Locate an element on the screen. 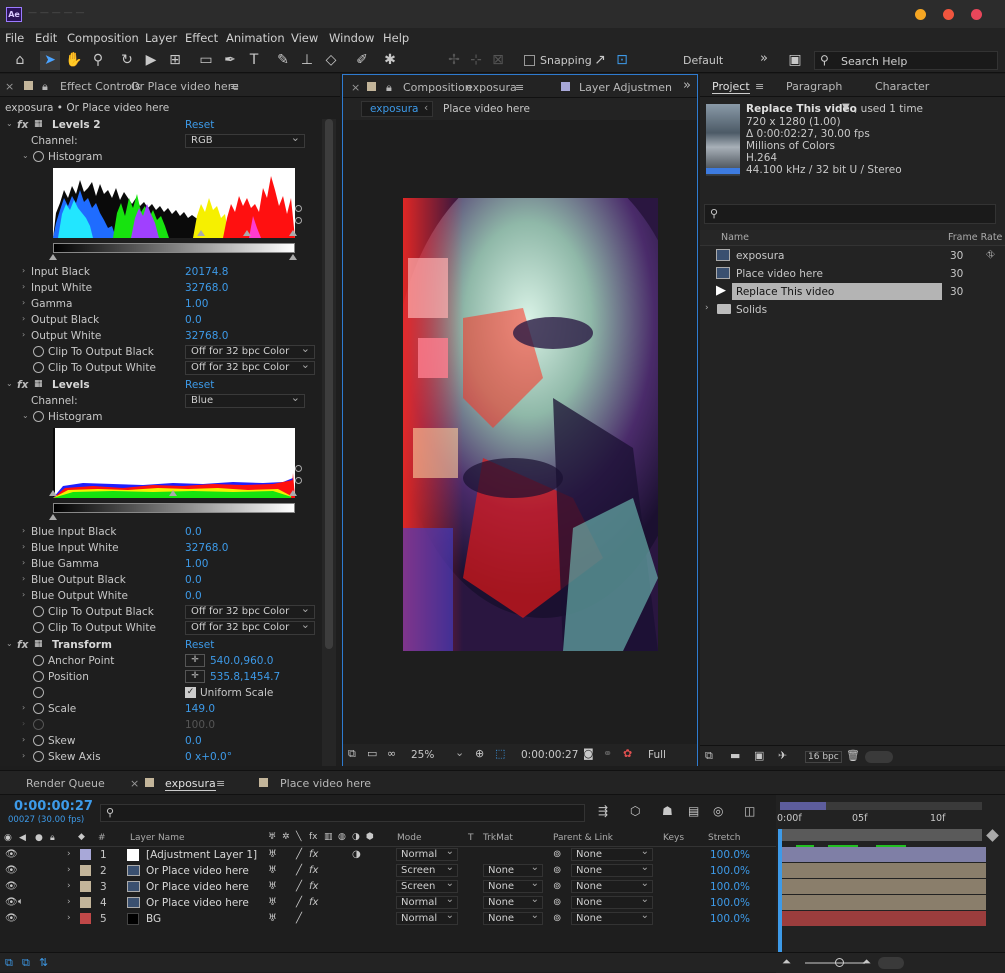 This screenshot has height=973, width=1005. adjustment-column-icon: ◑ is located at coordinates (356, 837).